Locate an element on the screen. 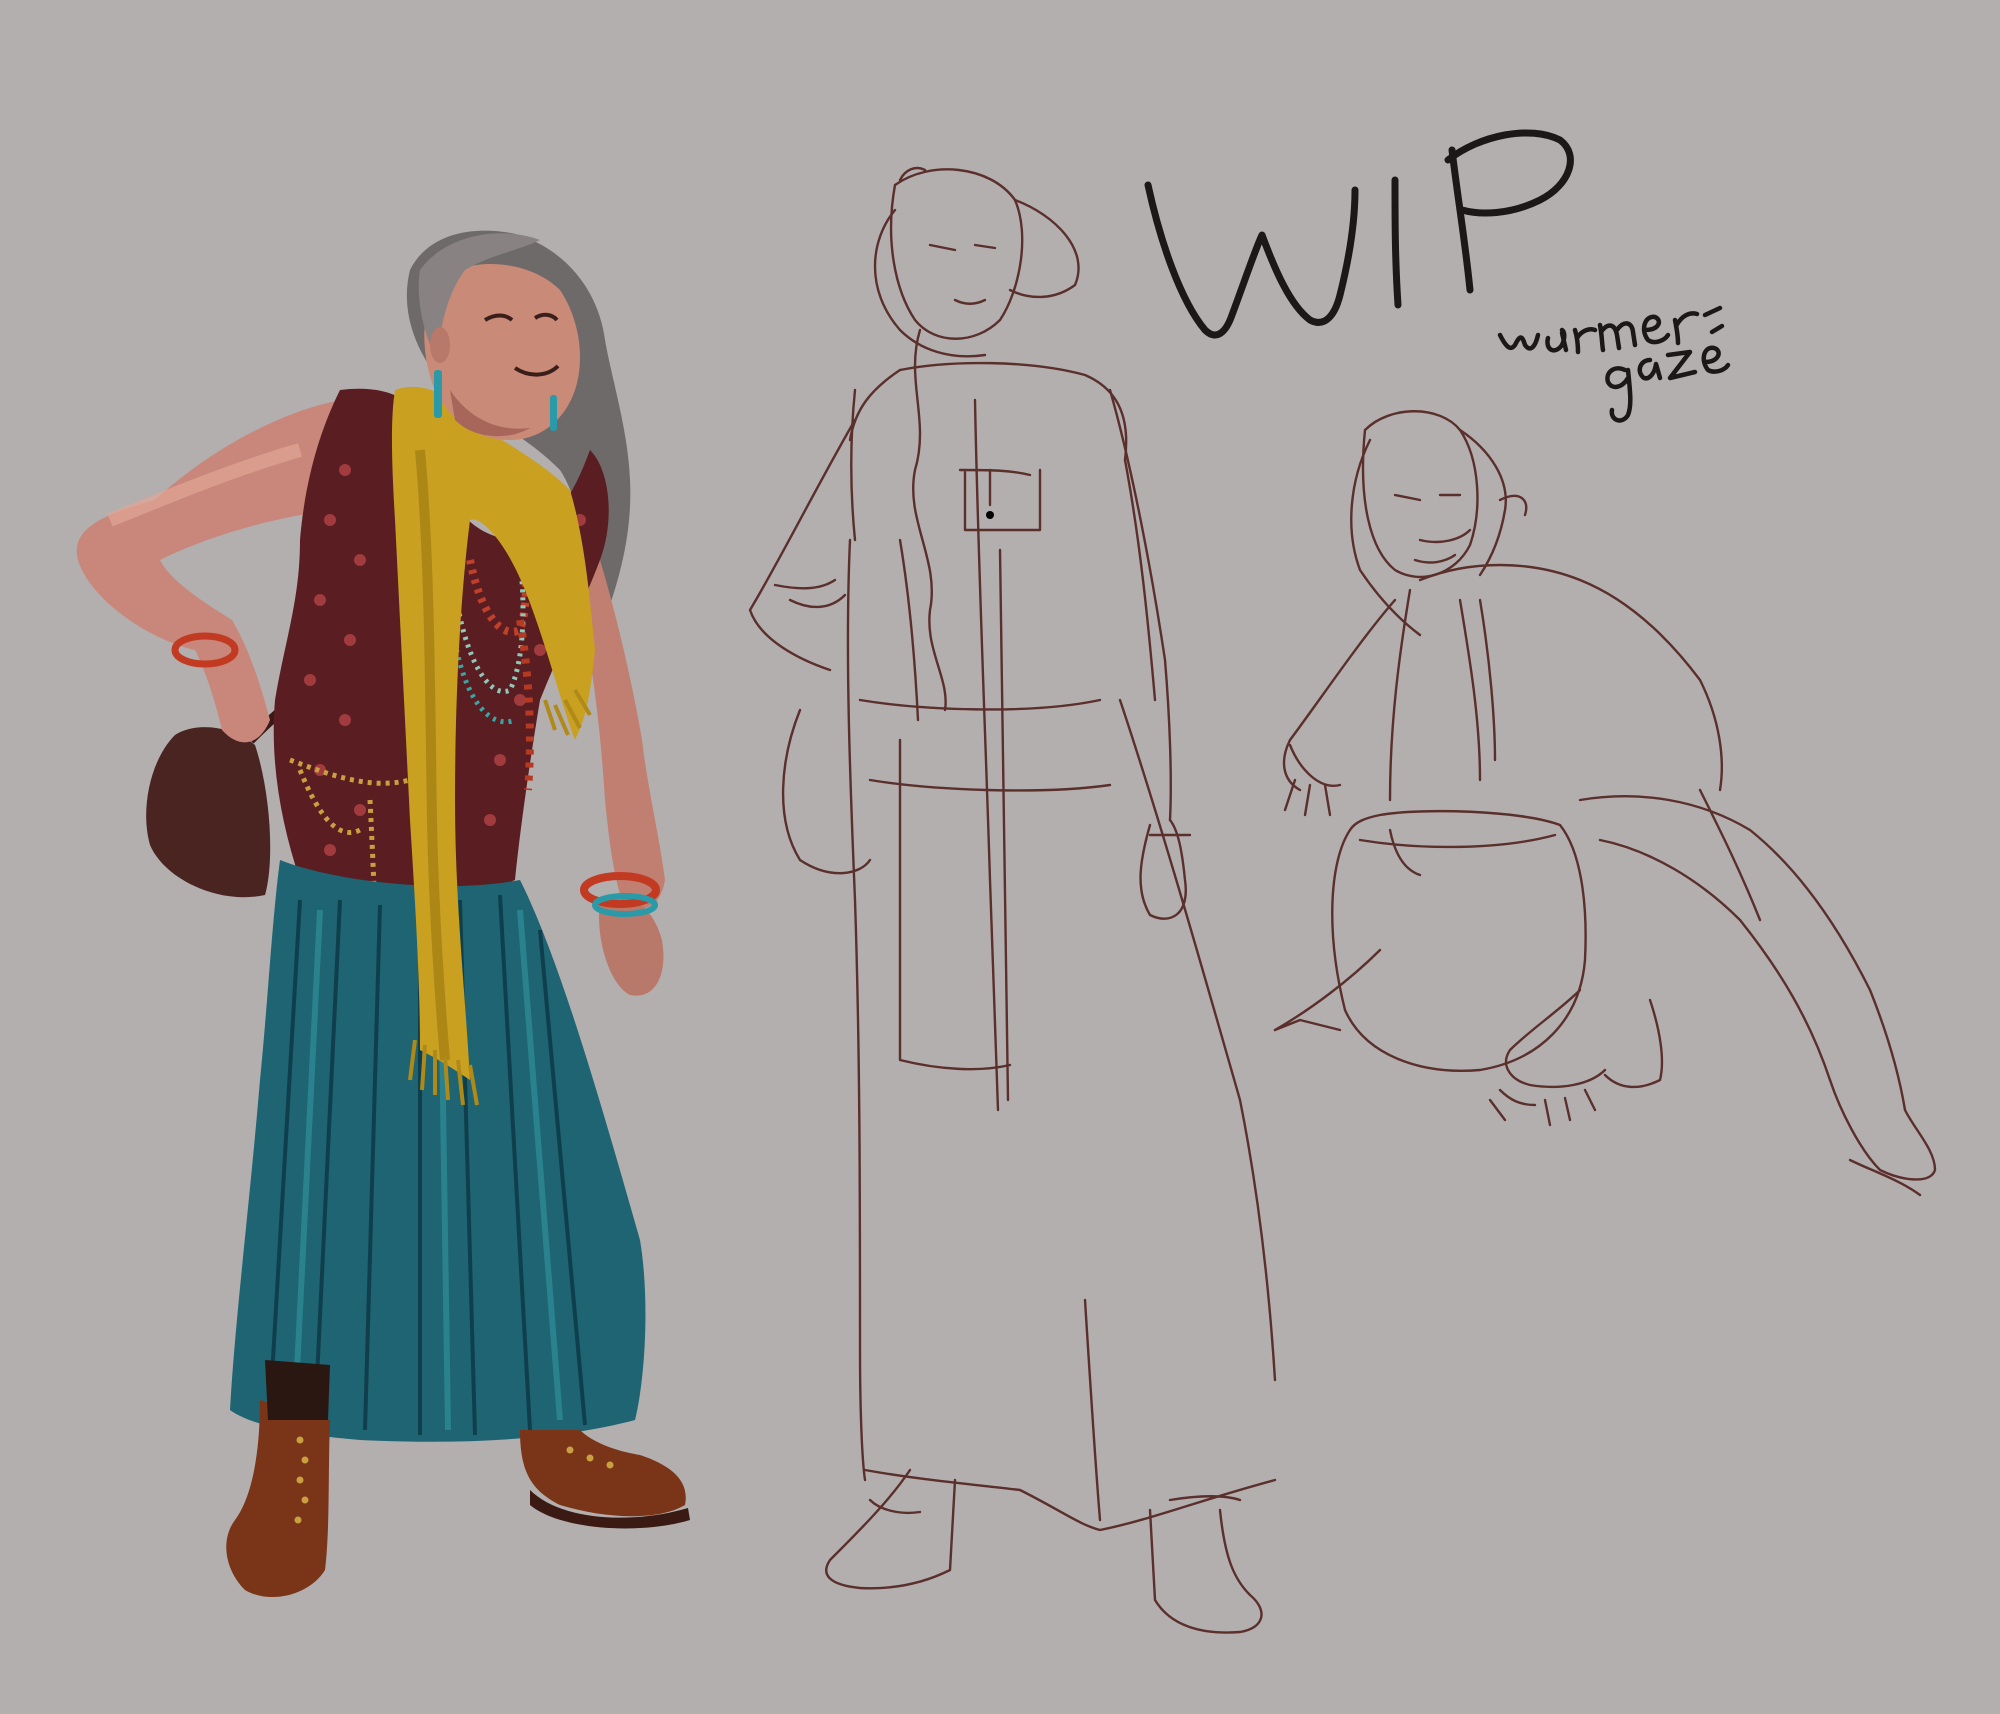 Image resolution: width=2000 pixels, height=1714 pixels. letter-i is located at coordinates (1396, 242).